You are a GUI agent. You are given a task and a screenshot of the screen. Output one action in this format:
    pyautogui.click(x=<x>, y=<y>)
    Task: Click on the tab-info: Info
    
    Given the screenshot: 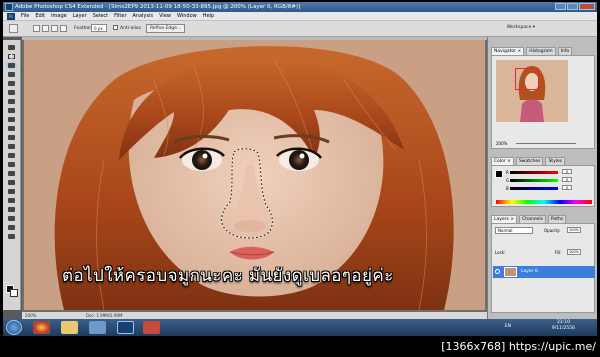 What is the action you would take?
    pyautogui.click(x=565, y=51)
    